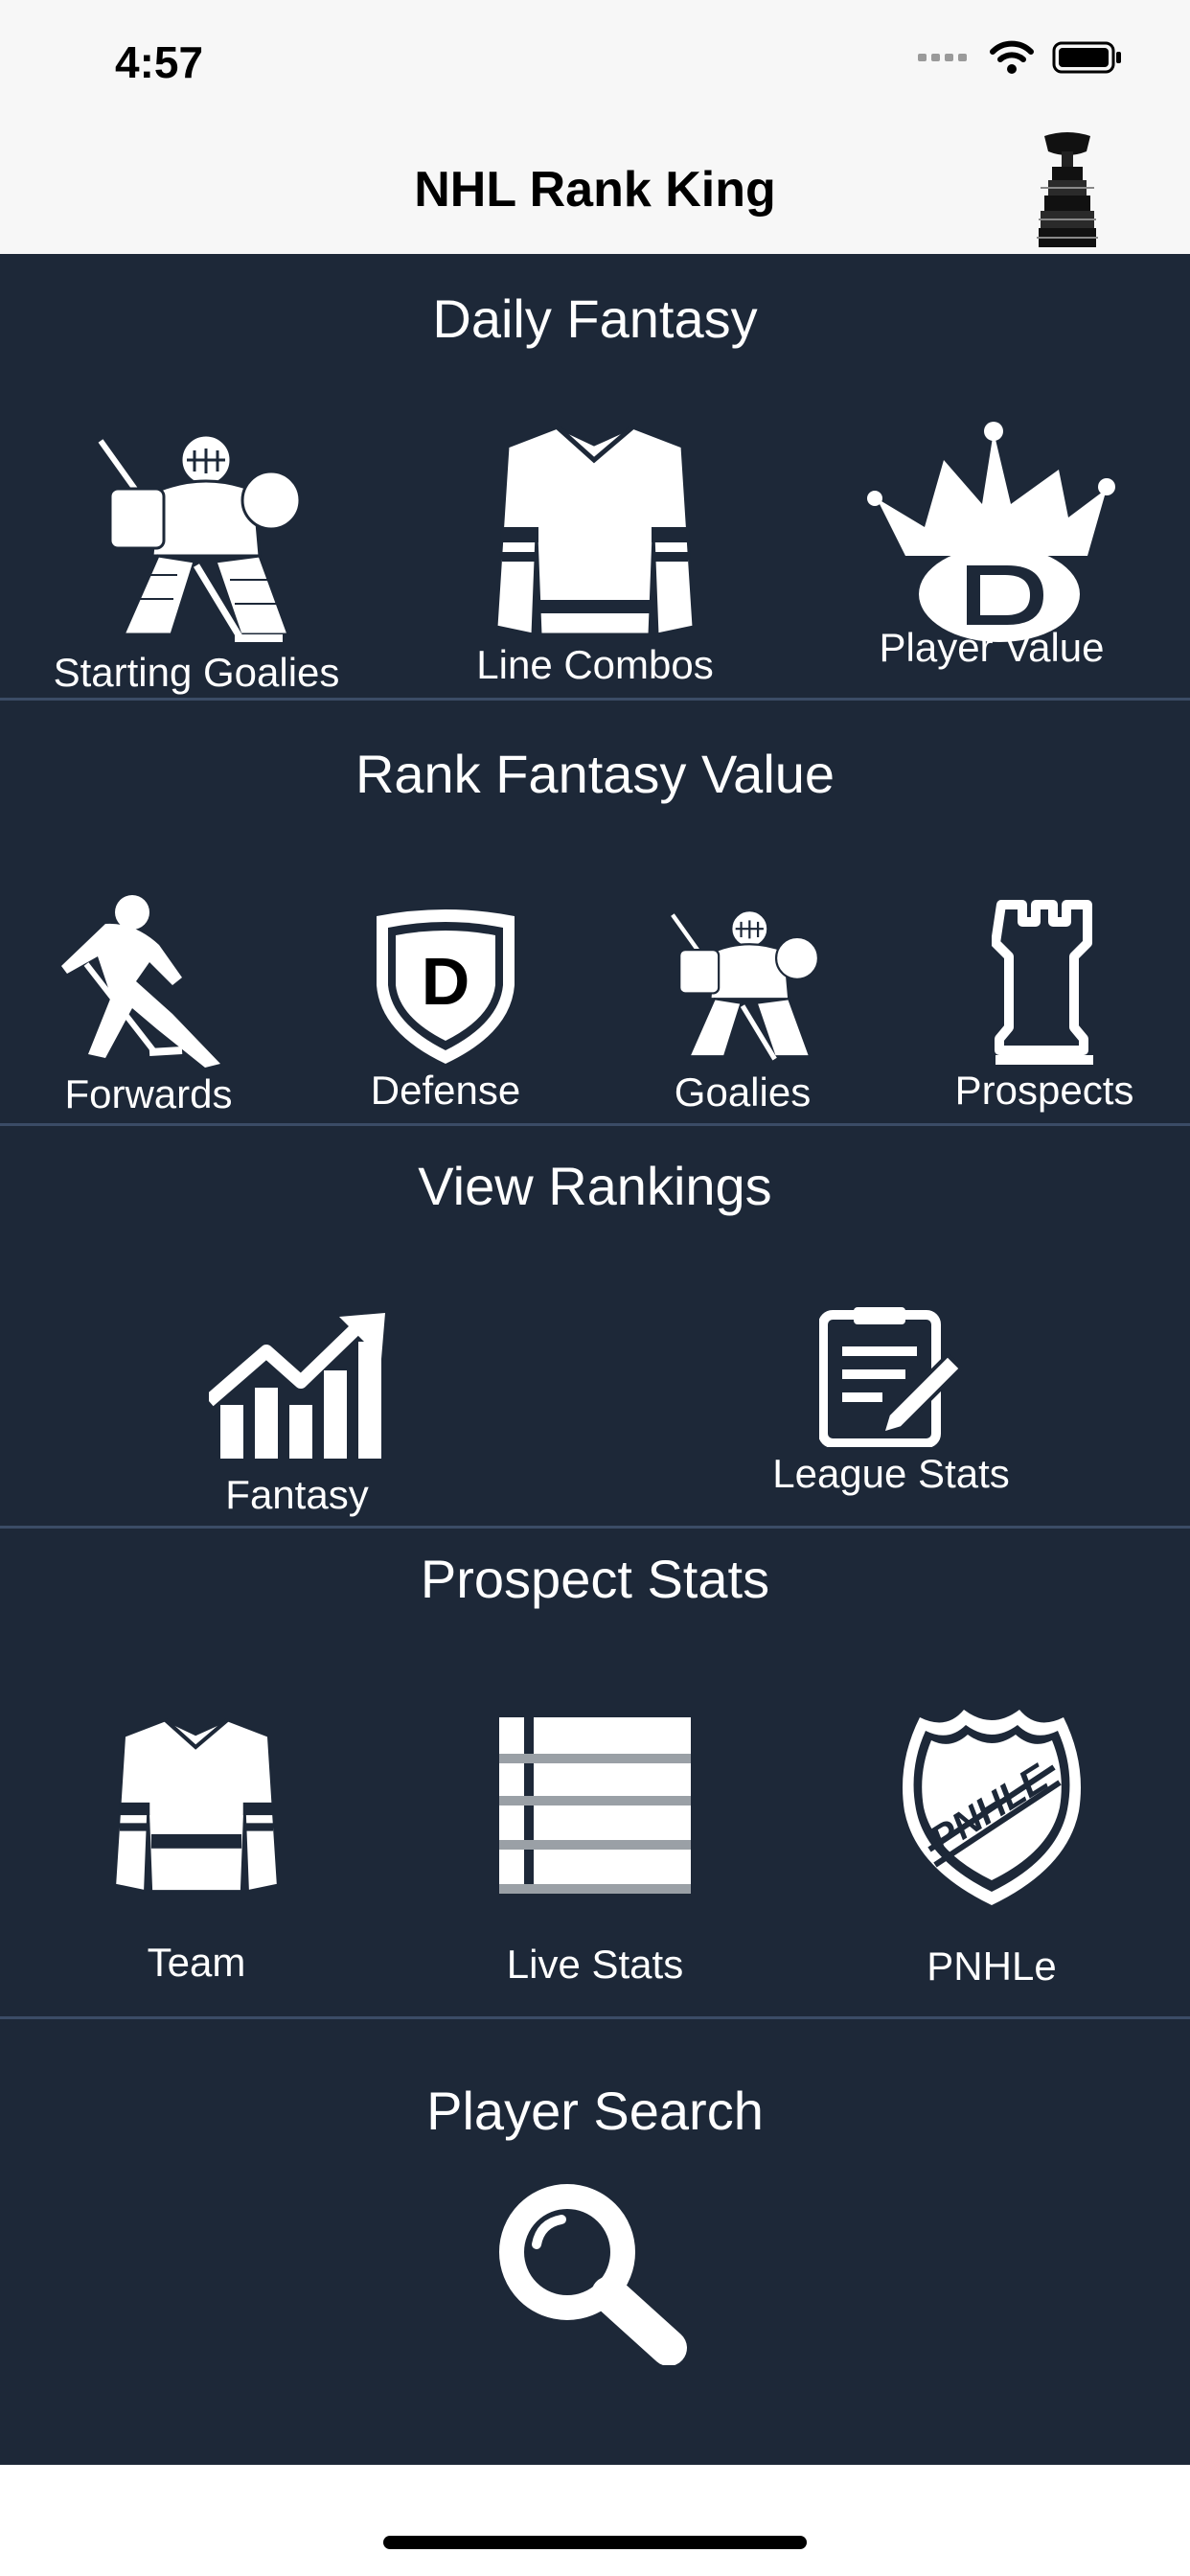  Describe the element at coordinates (595, 1965) in the screenshot. I see `tile-label: Live Stats` at that location.